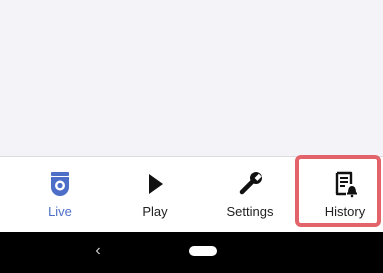 The width and height of the screenshot is (383, 273). I want to click on camera-icon, so click(60, 184).